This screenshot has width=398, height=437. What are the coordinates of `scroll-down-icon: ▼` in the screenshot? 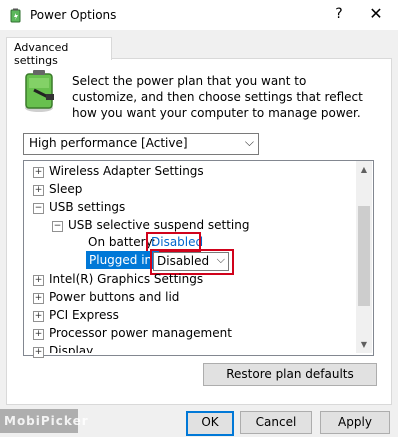 It's located at (364, 344).